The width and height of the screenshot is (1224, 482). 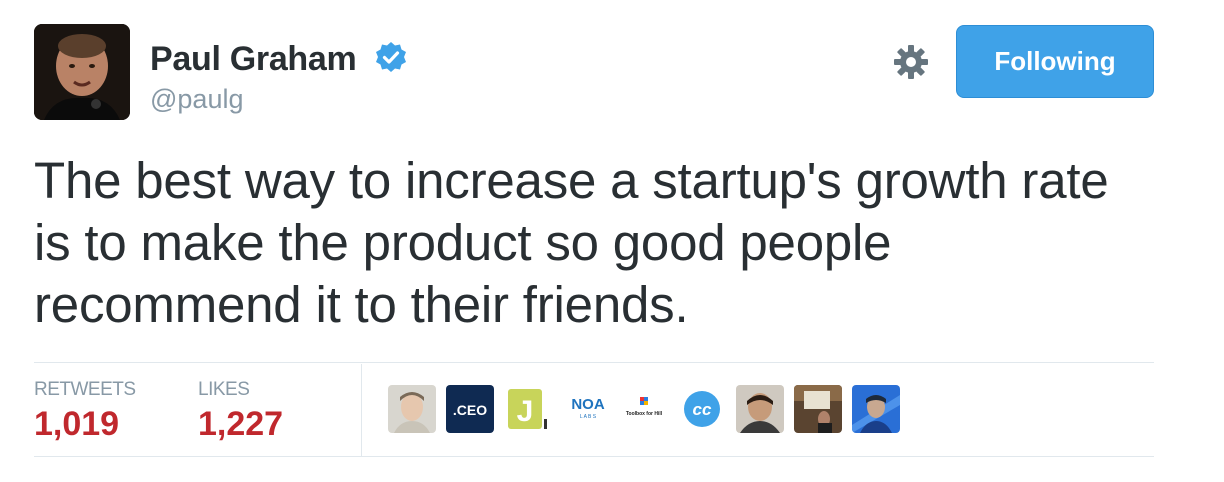 I want to click on stats-divider-bottom, so click(x=594, y=456).